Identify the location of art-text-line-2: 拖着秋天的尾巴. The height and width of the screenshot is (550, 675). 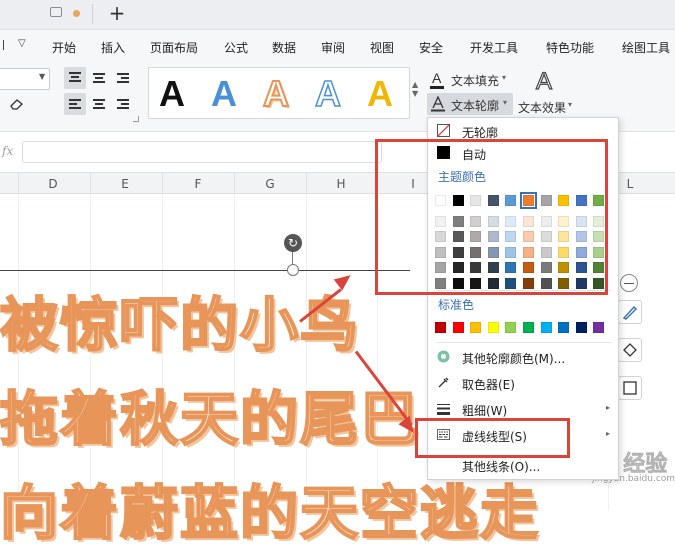
(210, 414).